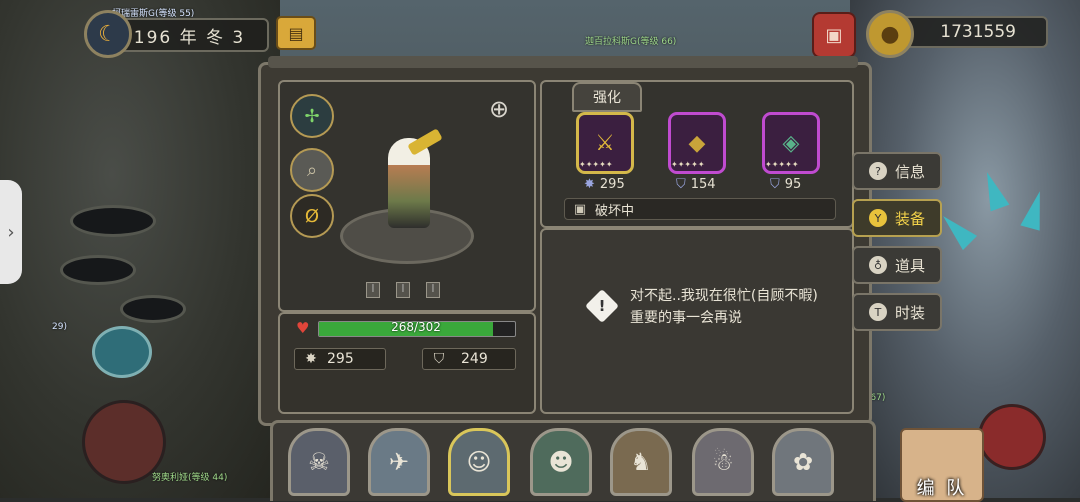 This screenshot has width=1080, height=502. I want to click on enhance-button: 强化, so click(607, 97).